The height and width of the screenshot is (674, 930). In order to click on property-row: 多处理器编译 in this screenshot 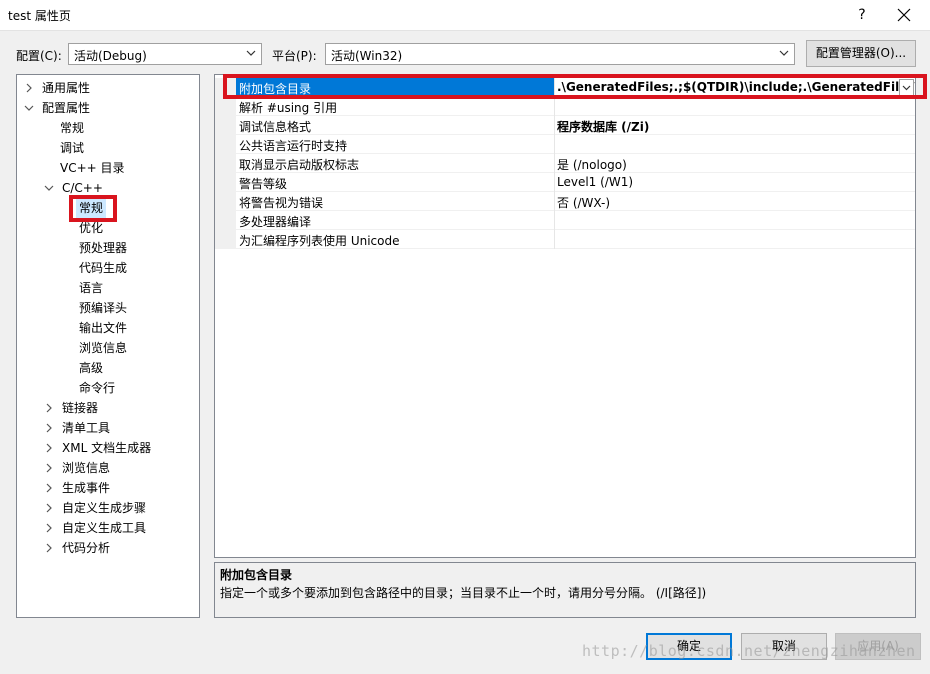, I will do `click(565, 220)`.